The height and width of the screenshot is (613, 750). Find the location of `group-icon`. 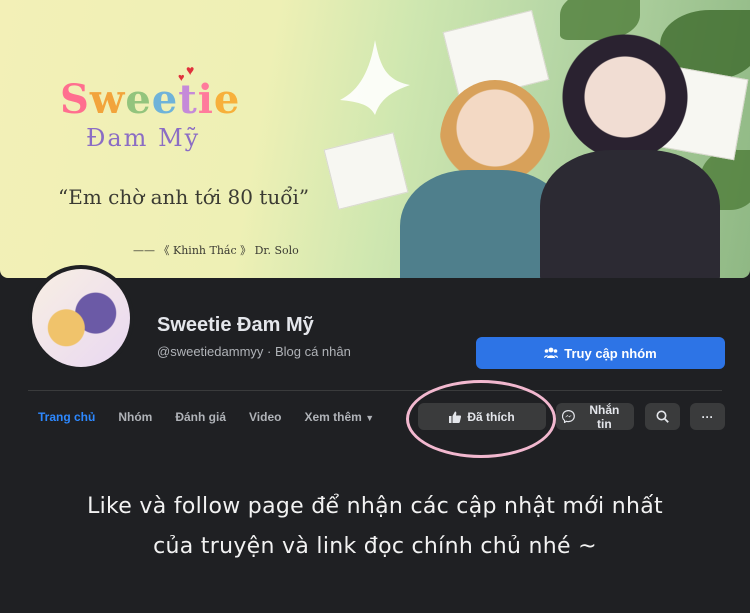

group-icon is located at coordinates (551, 352).